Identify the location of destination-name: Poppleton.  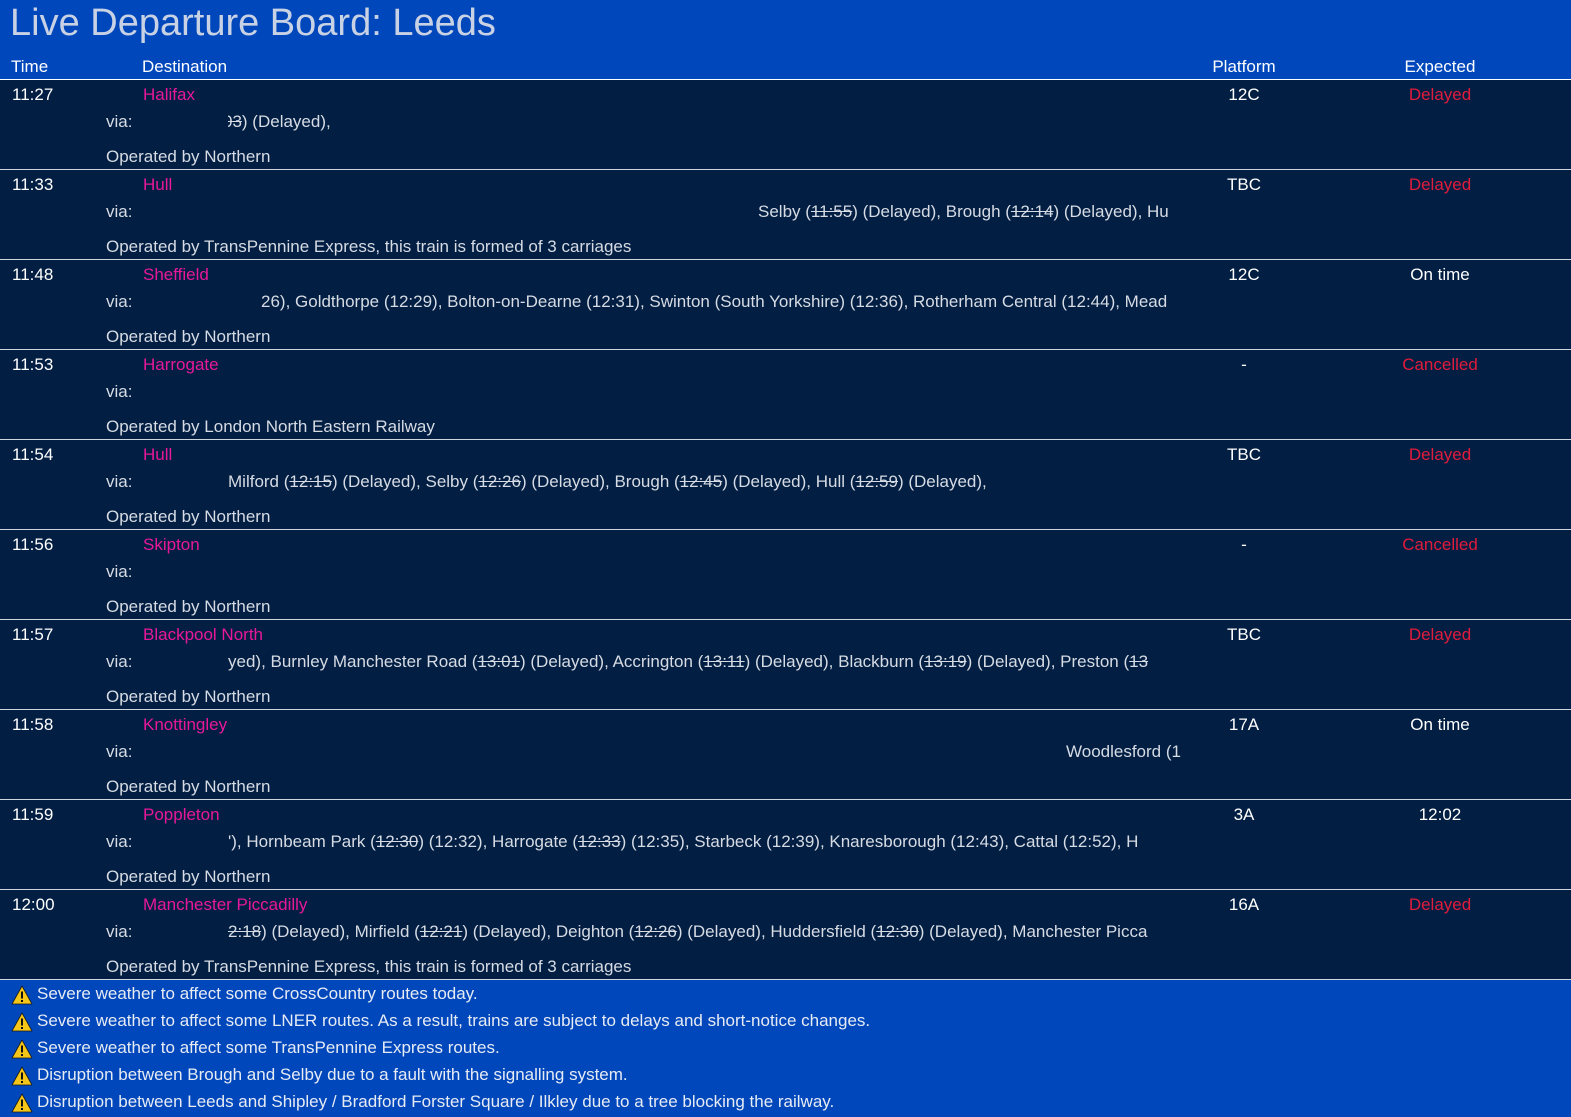
(181, 814).